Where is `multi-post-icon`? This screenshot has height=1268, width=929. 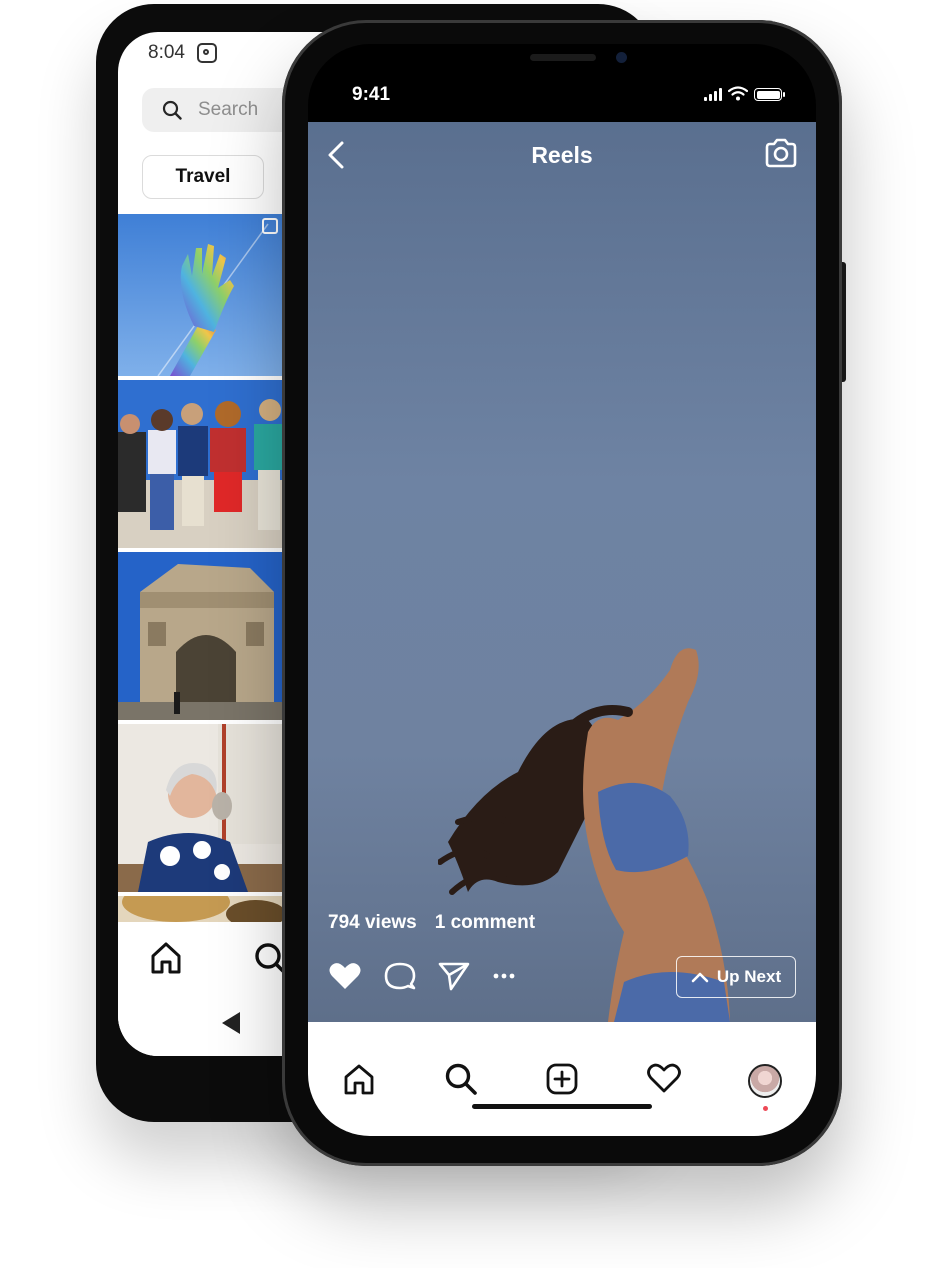 multi-post-icon is located at coordinates (270, 226).